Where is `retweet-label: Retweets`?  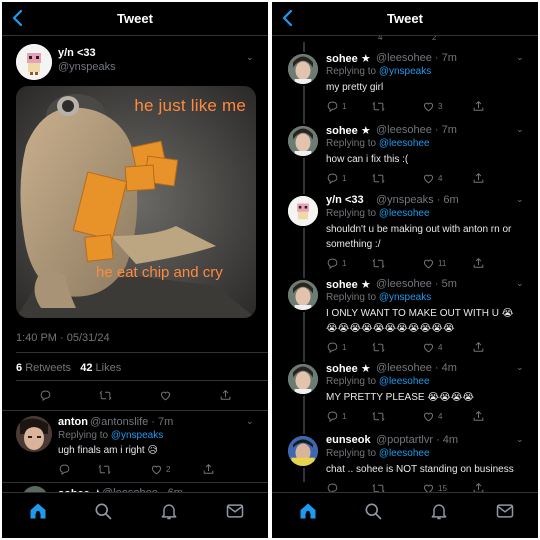 retweet-label: Retweets is located at coordinates (48, 368).